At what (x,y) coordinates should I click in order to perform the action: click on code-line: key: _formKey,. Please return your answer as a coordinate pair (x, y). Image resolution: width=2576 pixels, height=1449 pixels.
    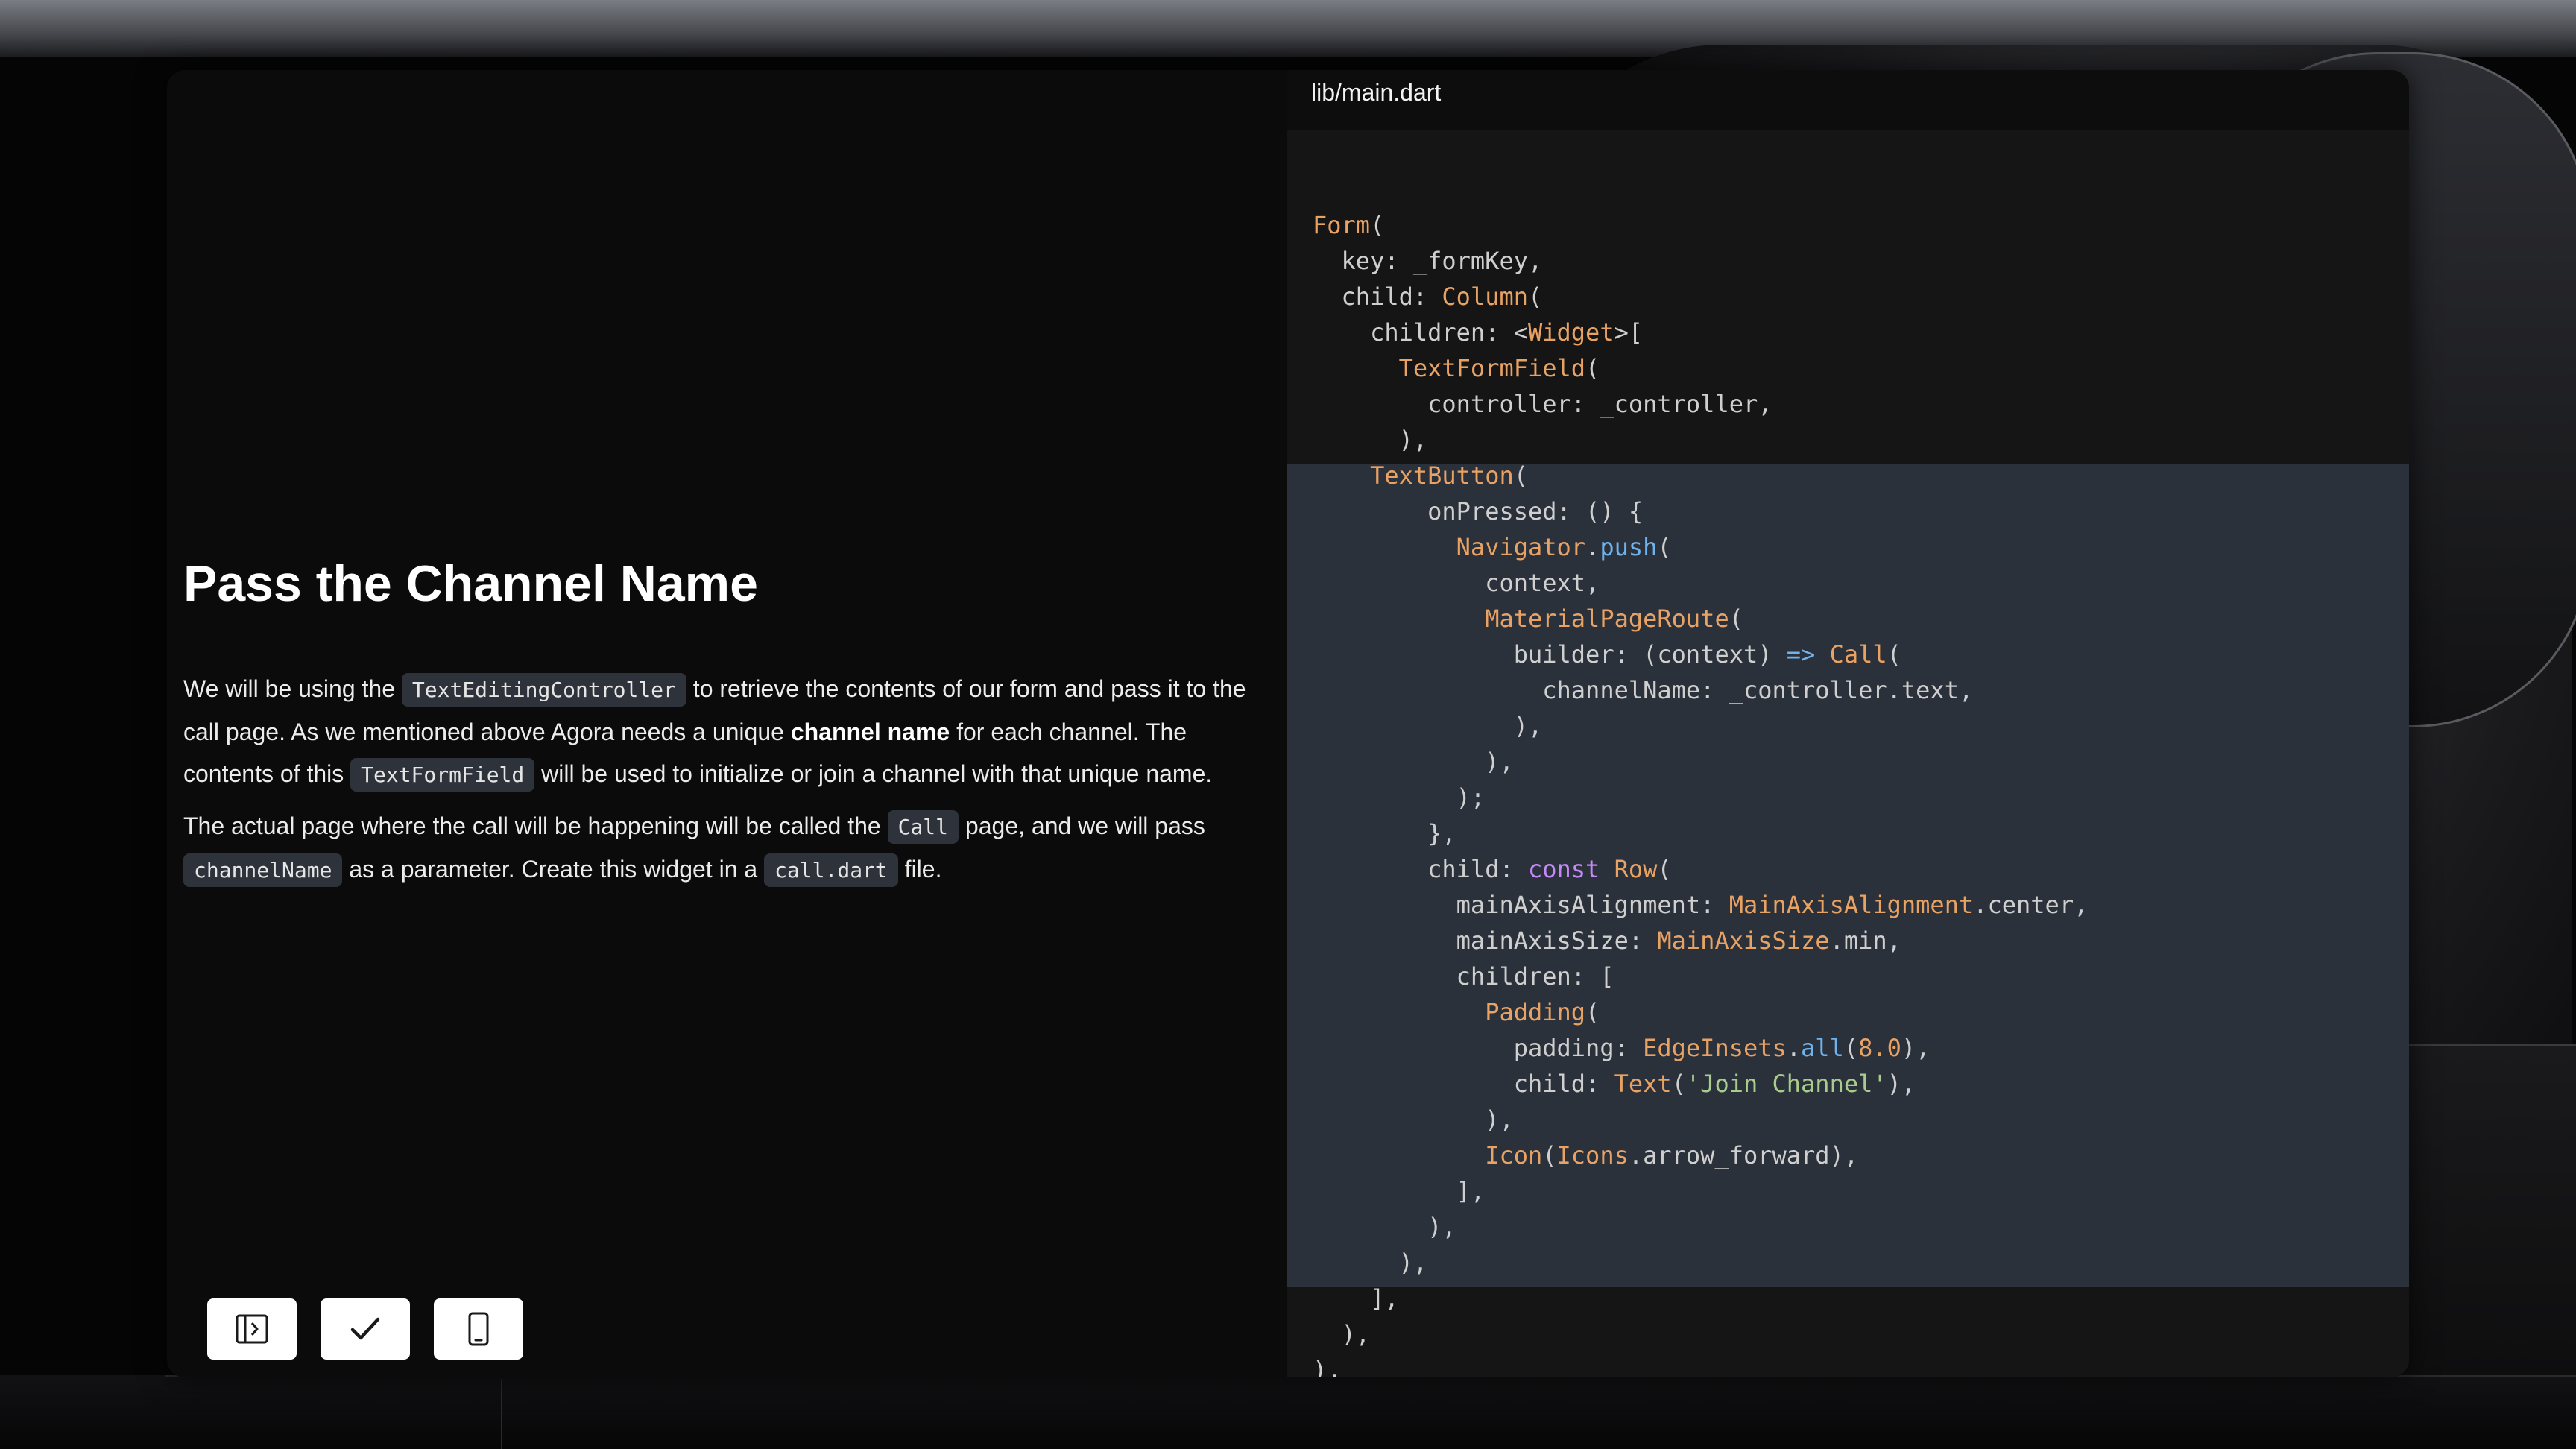
    Looking at the image, I should click on (1700, 261).